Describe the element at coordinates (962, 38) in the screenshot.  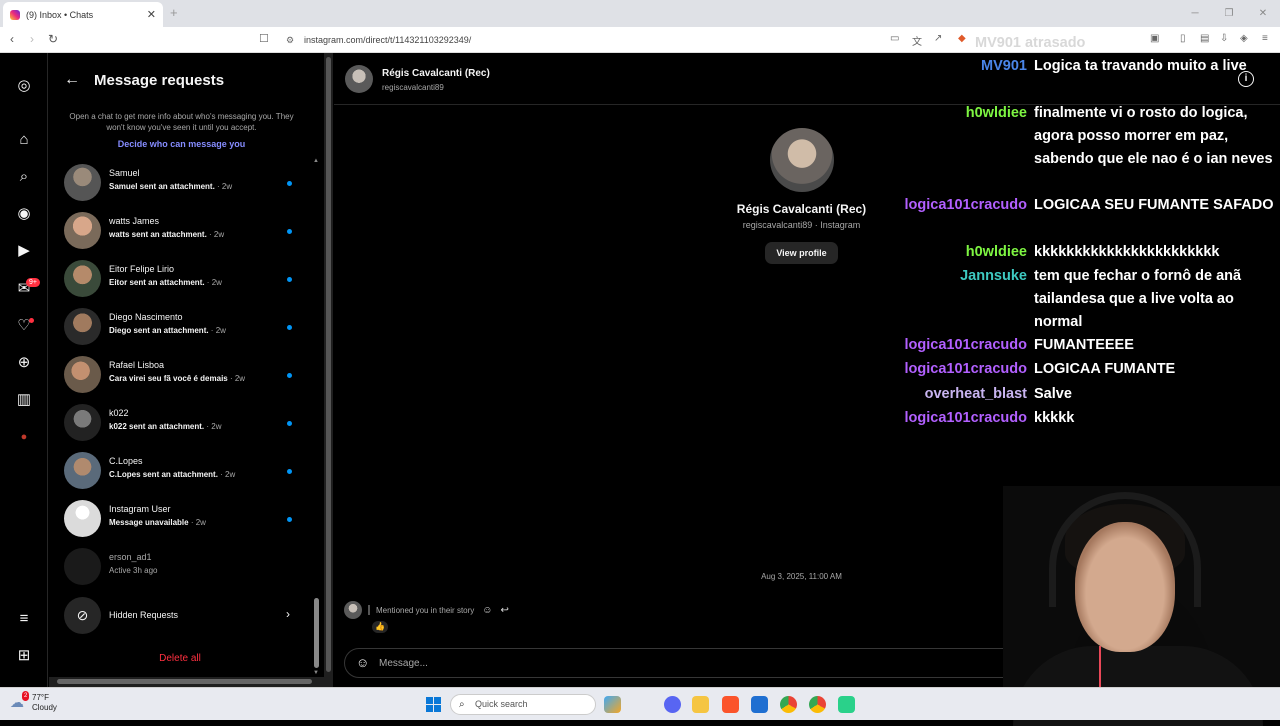
I see `brave-shield-icon: ◆` at that location.